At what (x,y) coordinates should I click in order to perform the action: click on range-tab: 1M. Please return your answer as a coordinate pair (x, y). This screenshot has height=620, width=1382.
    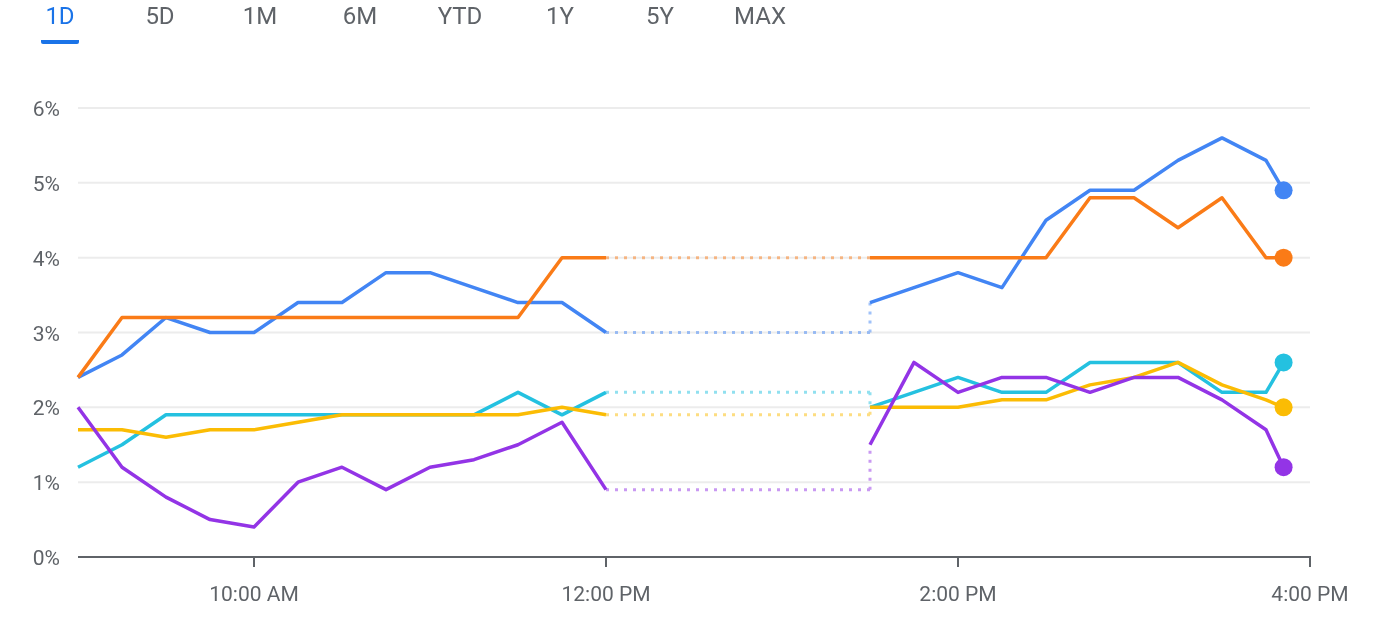
    Looking at the image, I should click on (260, 26).